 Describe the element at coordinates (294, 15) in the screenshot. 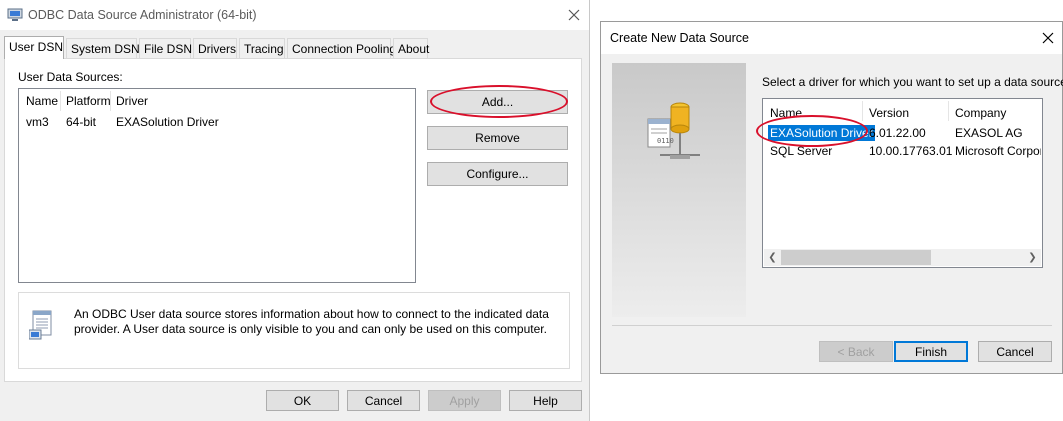

I see `odbc-titlebar: ODBC Data Source Administrator (64-bit)` at that location.